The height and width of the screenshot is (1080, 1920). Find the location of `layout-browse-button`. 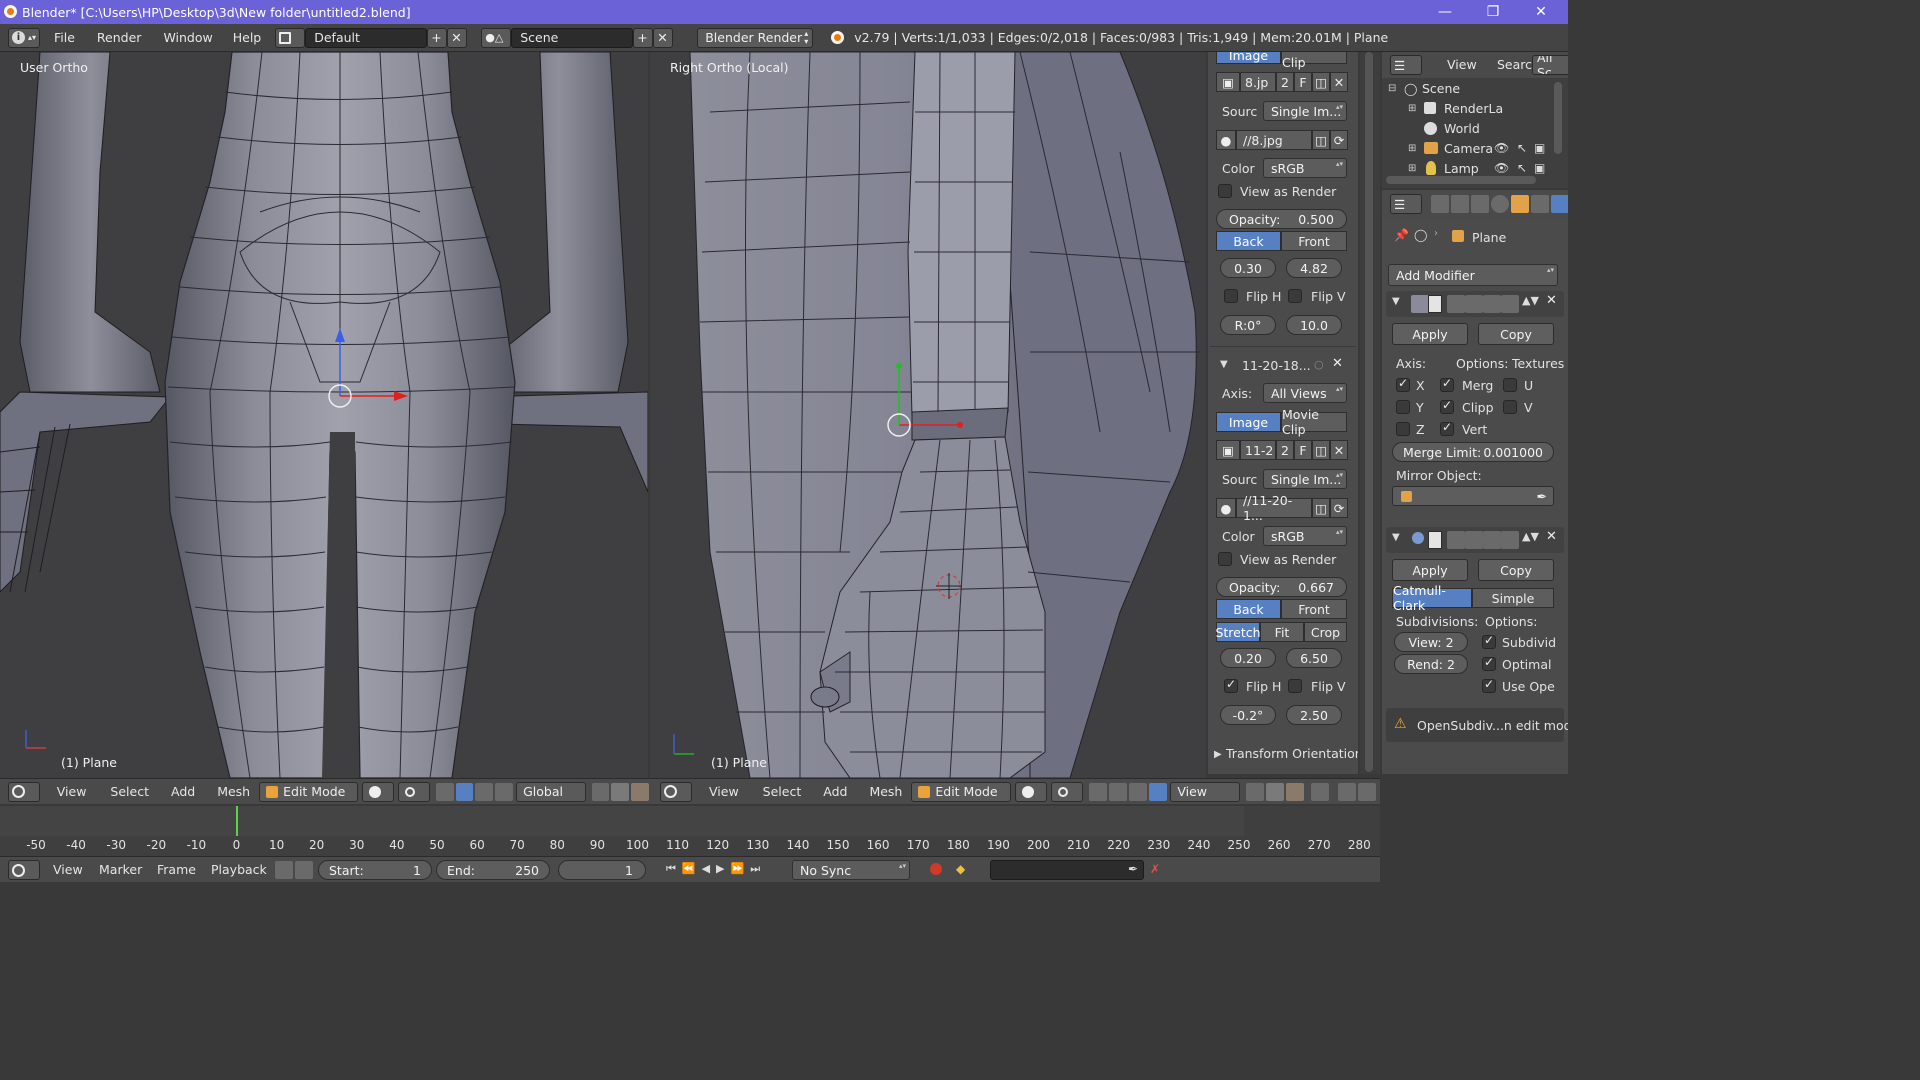

layout-browse-button is located at coordinates (290, 37).